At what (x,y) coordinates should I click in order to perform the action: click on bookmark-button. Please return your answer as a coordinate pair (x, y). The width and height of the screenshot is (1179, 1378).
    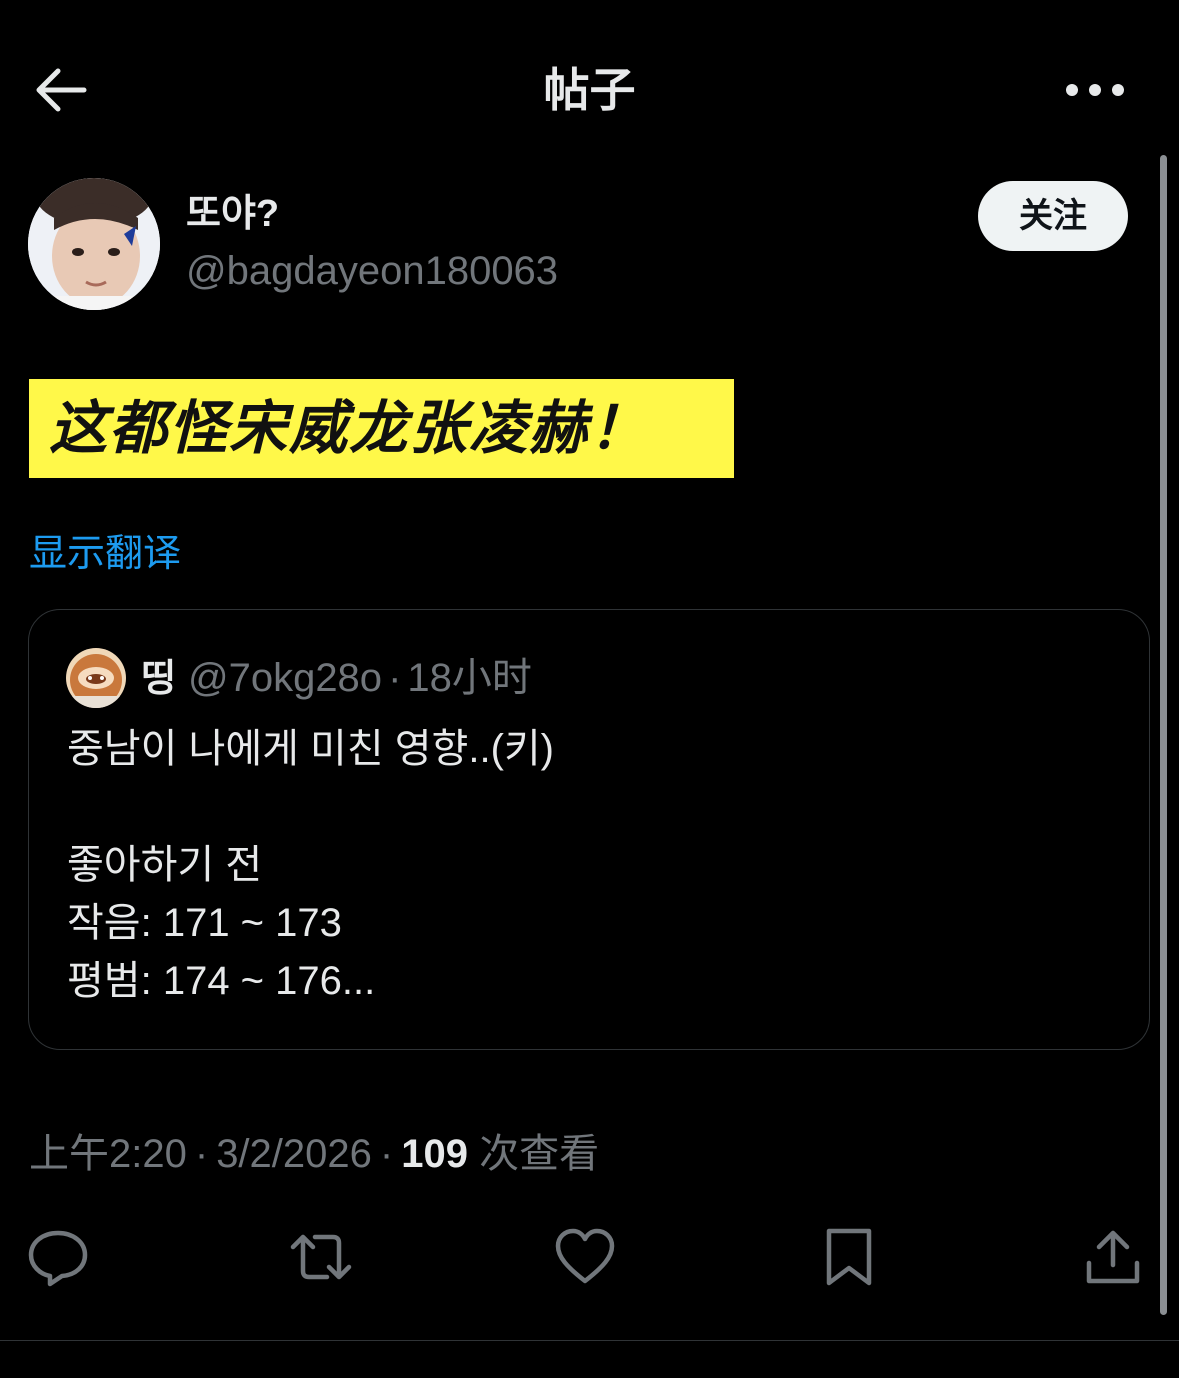
    Looking at the image, I should click on (849, 1257).